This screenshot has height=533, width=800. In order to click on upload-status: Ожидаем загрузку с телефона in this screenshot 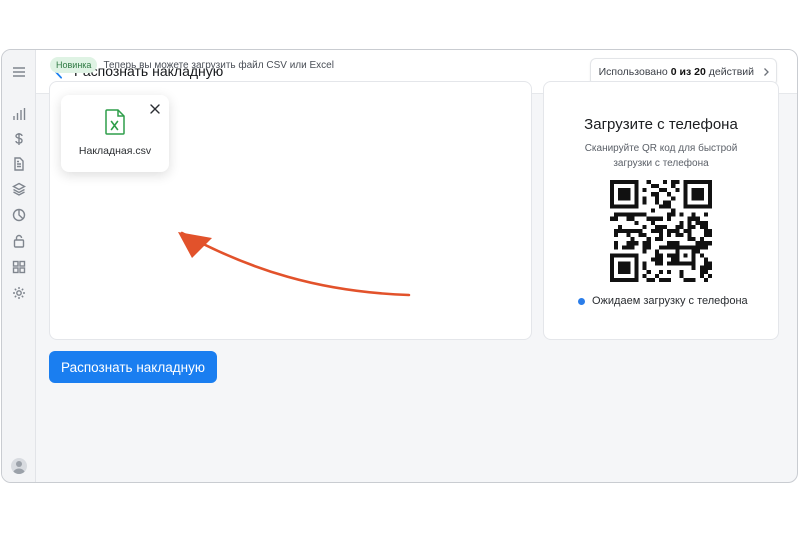, I will do `click(663, 301)`.